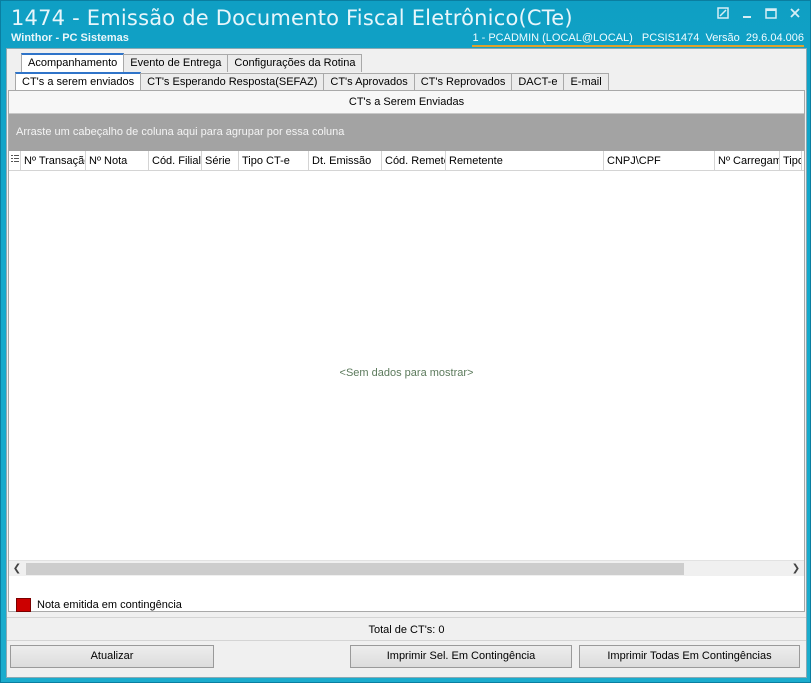  I want to click on tab-email: E-mail, so click(586, 82).